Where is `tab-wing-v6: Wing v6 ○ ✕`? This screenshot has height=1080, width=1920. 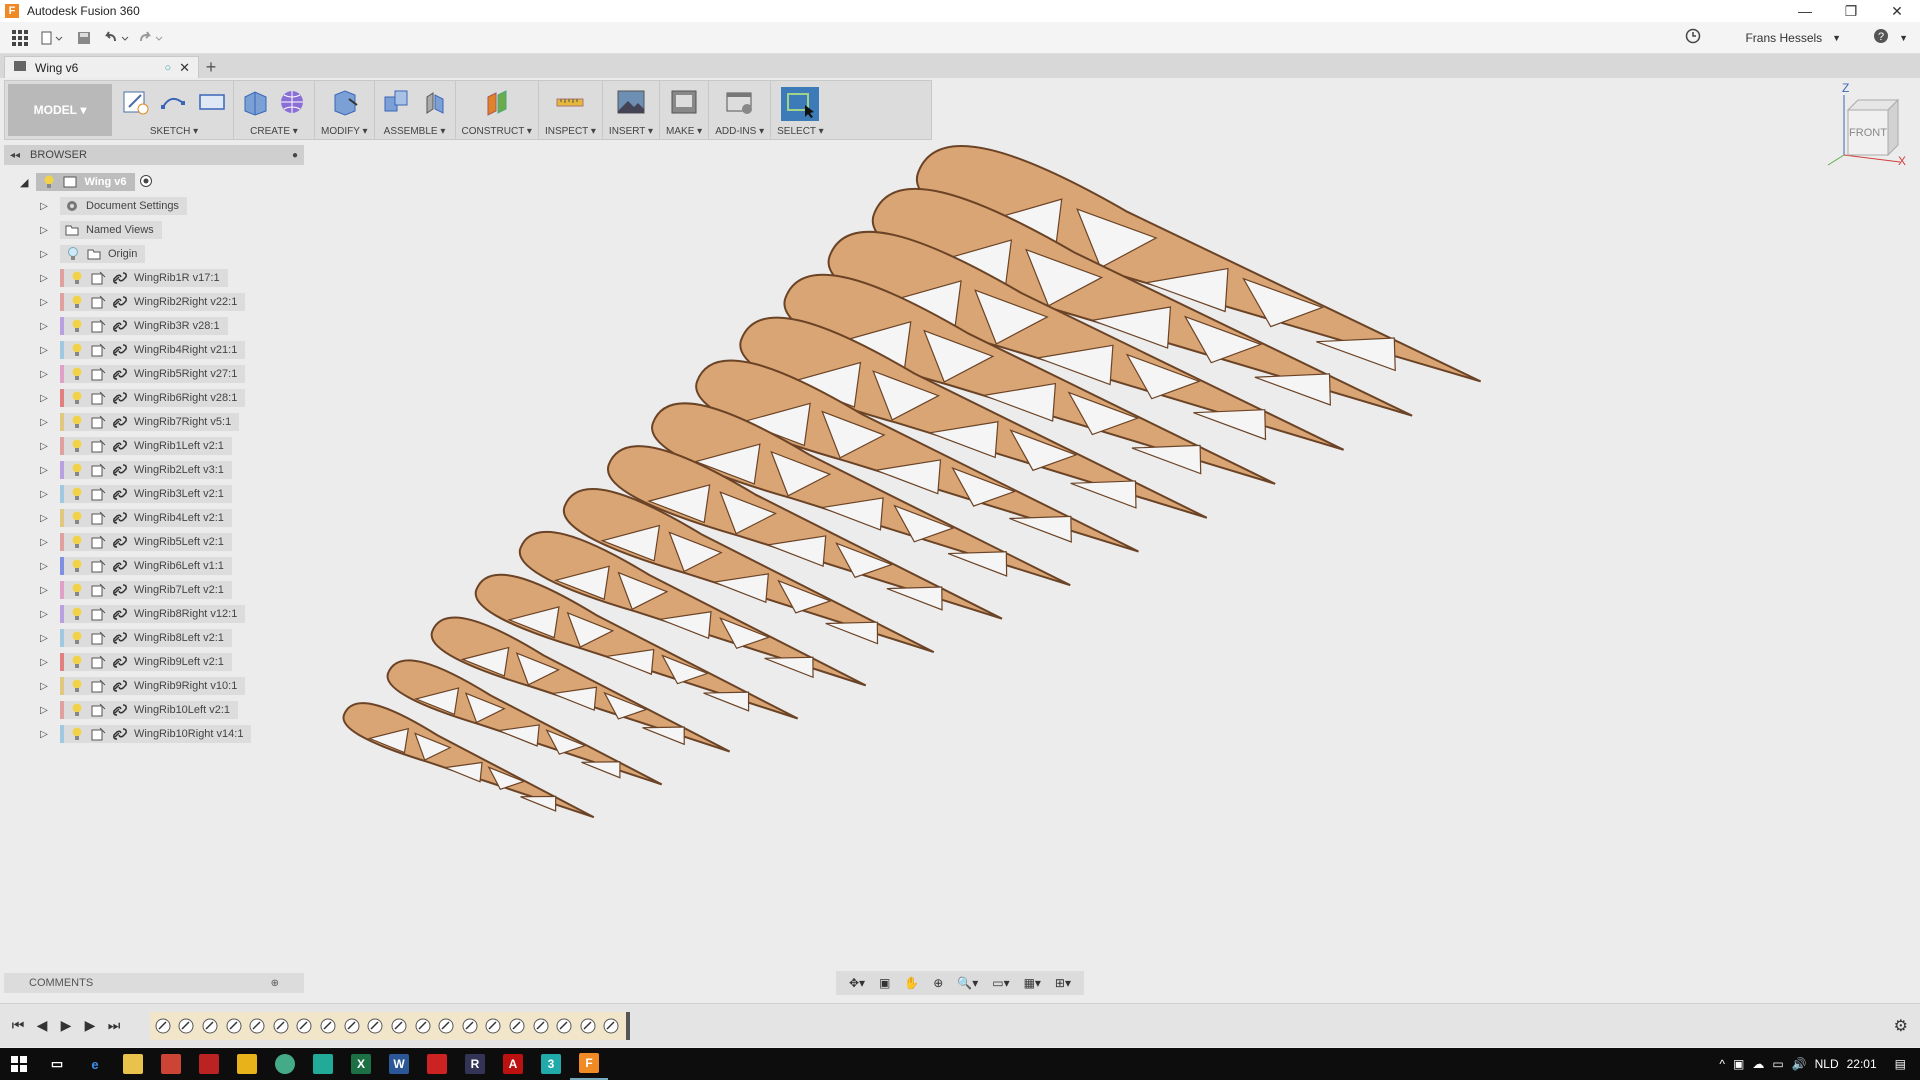
tab-wing-v6: Wing v6 ○ ✕ is located at coordinates (101, 67).